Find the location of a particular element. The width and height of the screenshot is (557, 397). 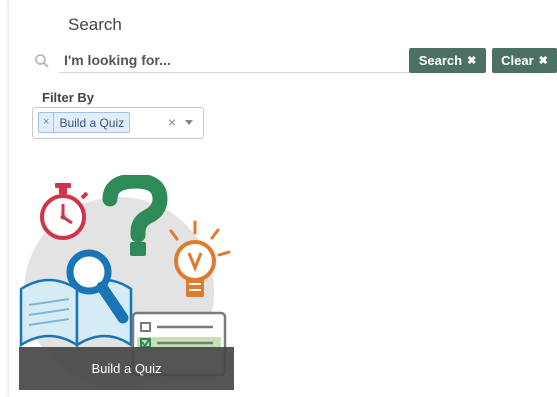

search-icon is located at coordinates (42, 61).